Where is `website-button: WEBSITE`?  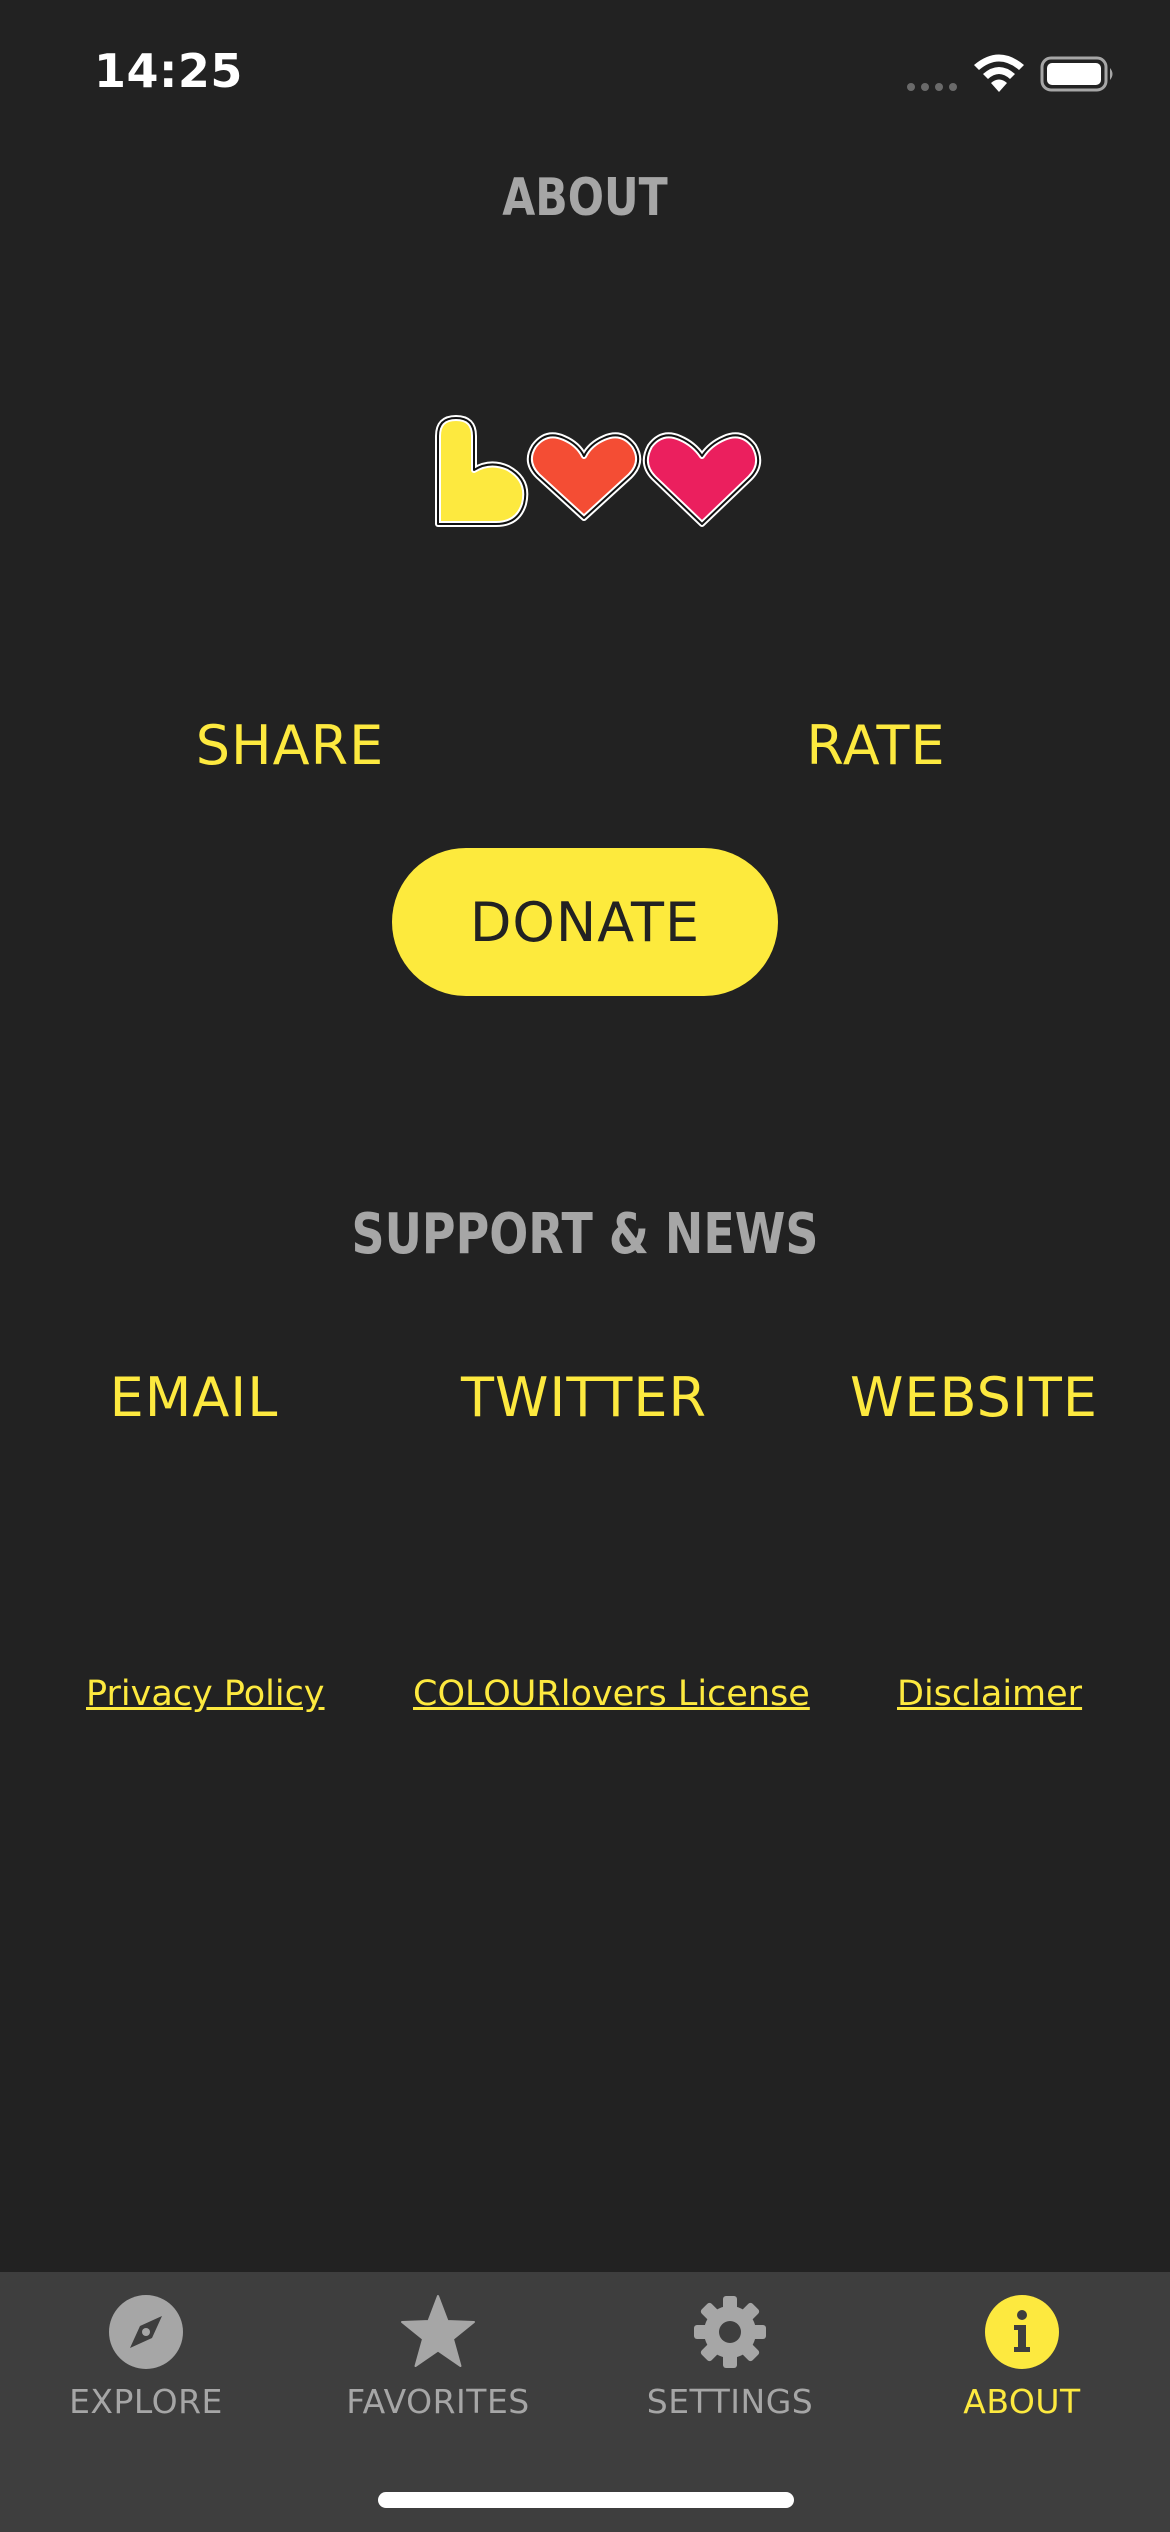 website-button: WEBSITE is located at coordinates (974, 1397).